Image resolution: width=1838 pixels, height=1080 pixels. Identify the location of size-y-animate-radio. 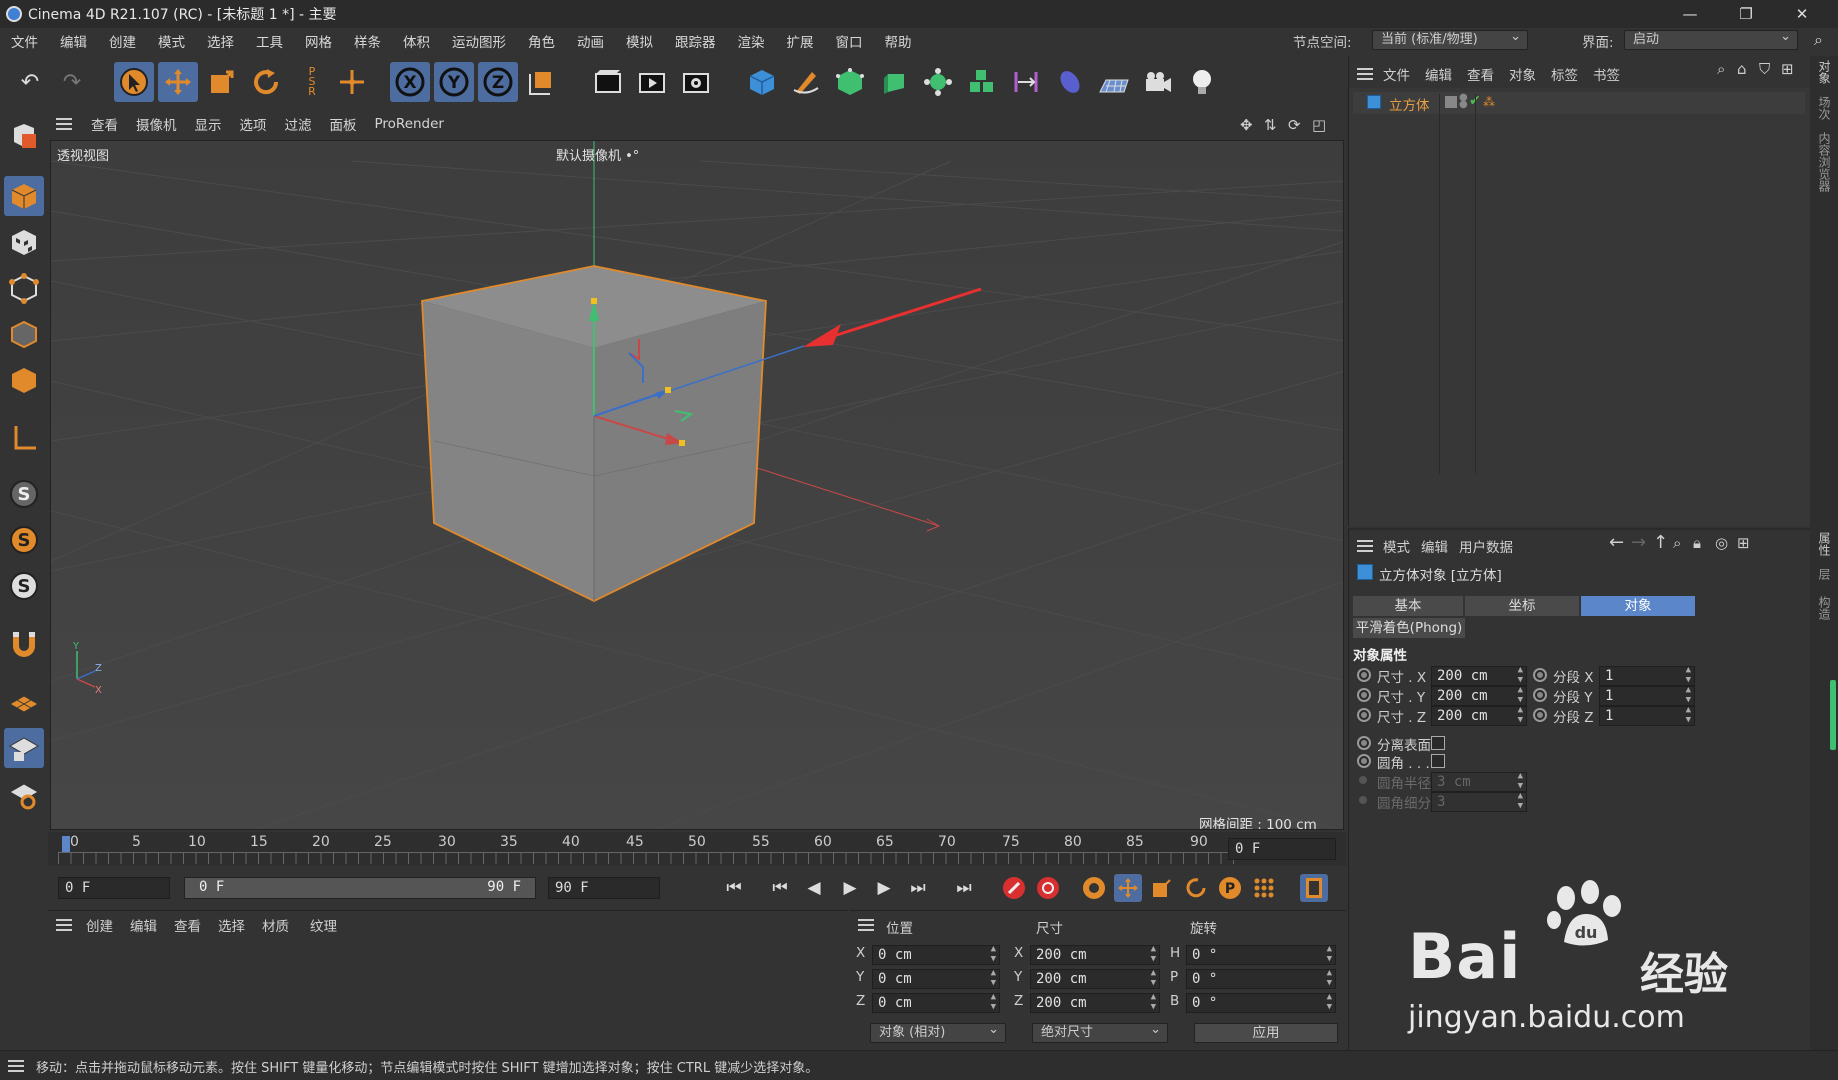
(1364, 695).